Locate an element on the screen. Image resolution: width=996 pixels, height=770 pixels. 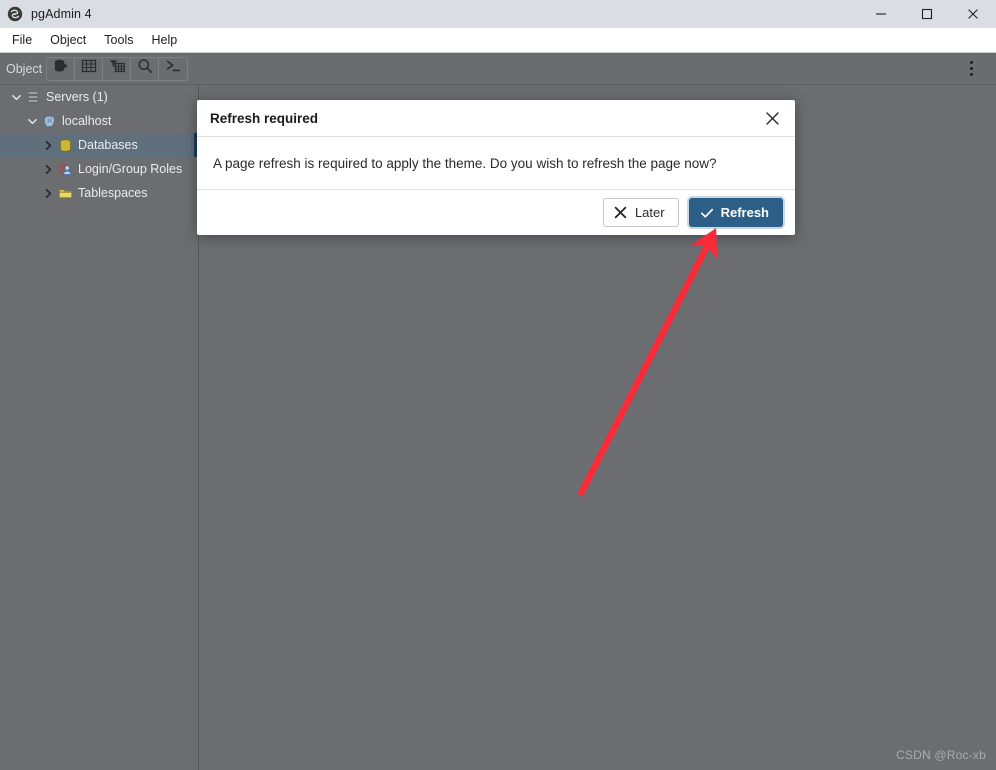
title-bar: pgAdmin 4 is located at coordinates (498, 14).